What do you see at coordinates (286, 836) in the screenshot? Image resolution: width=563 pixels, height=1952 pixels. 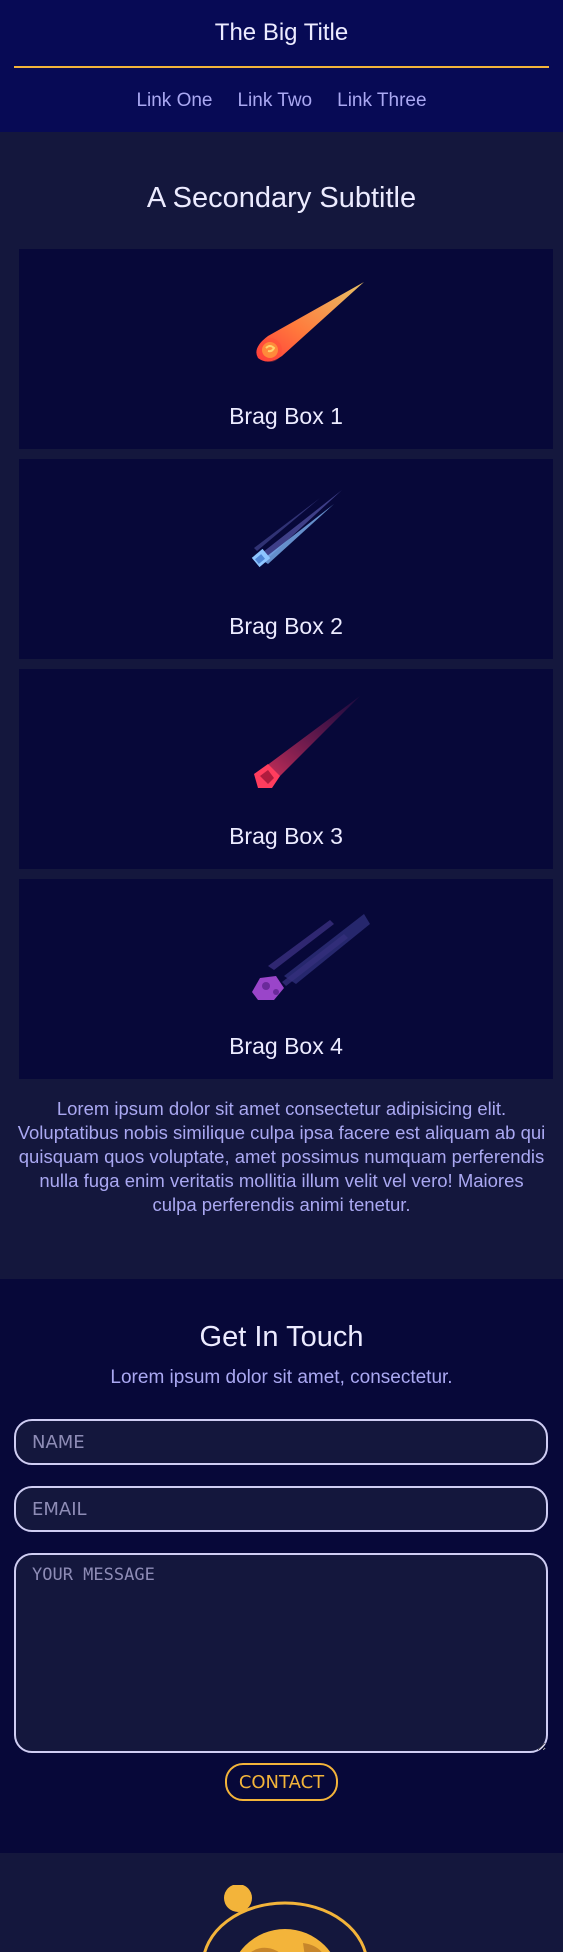 I see `brag-box-label: Brag Box 3` at bounding box center [286, 836].